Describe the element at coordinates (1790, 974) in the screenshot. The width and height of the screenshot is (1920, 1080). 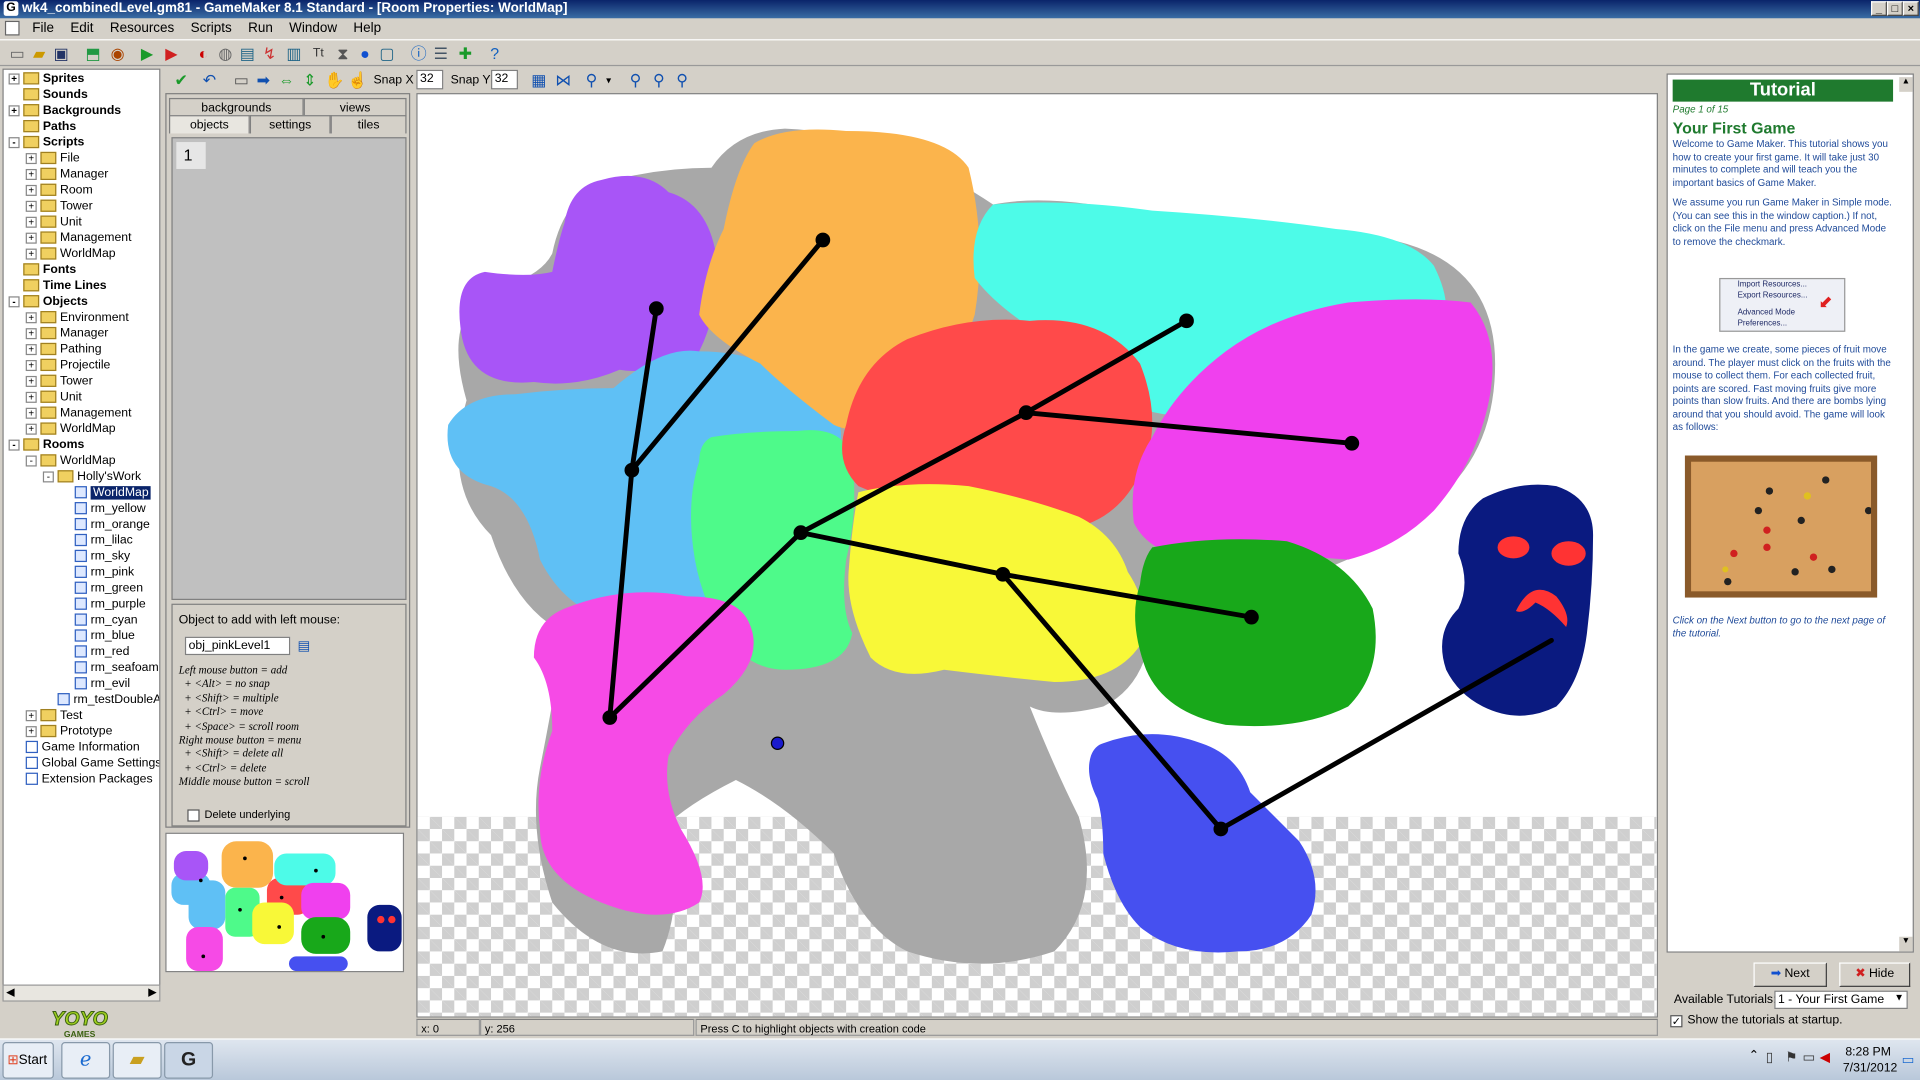
I see `next-button: ➡ Next` at that location.